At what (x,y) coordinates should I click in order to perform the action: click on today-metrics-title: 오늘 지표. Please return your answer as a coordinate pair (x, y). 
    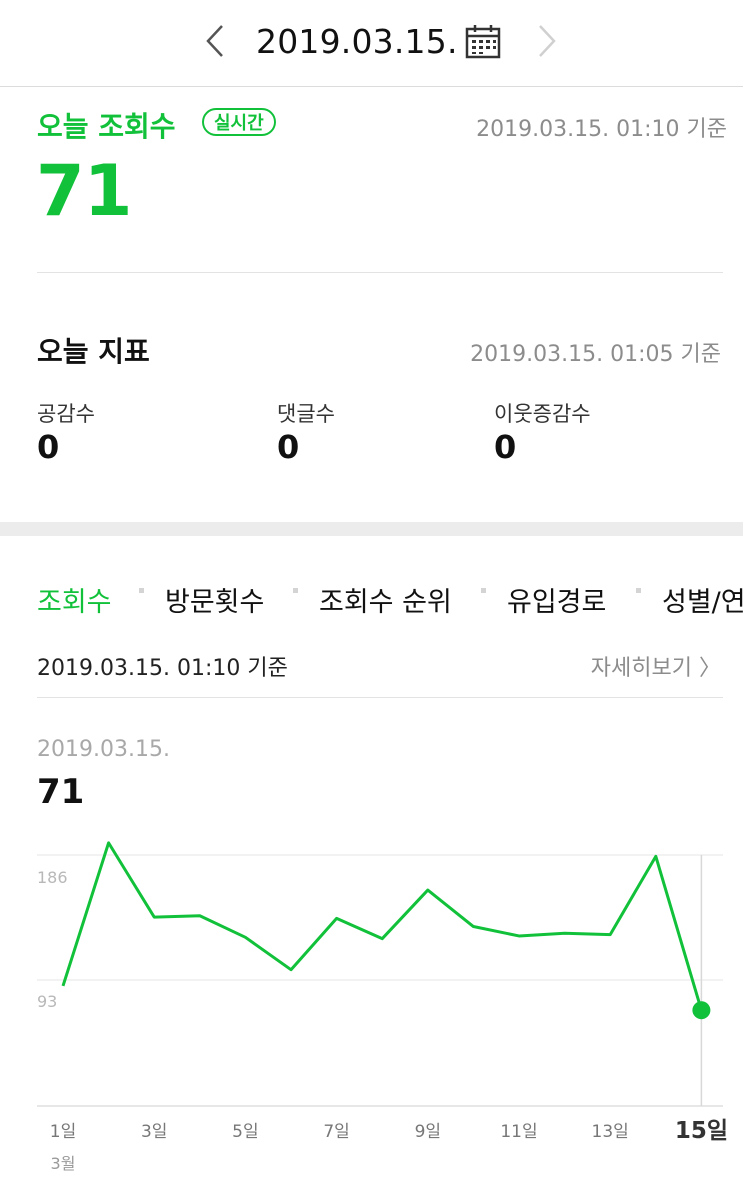
    Looking at the image, I should click on (93, 351).